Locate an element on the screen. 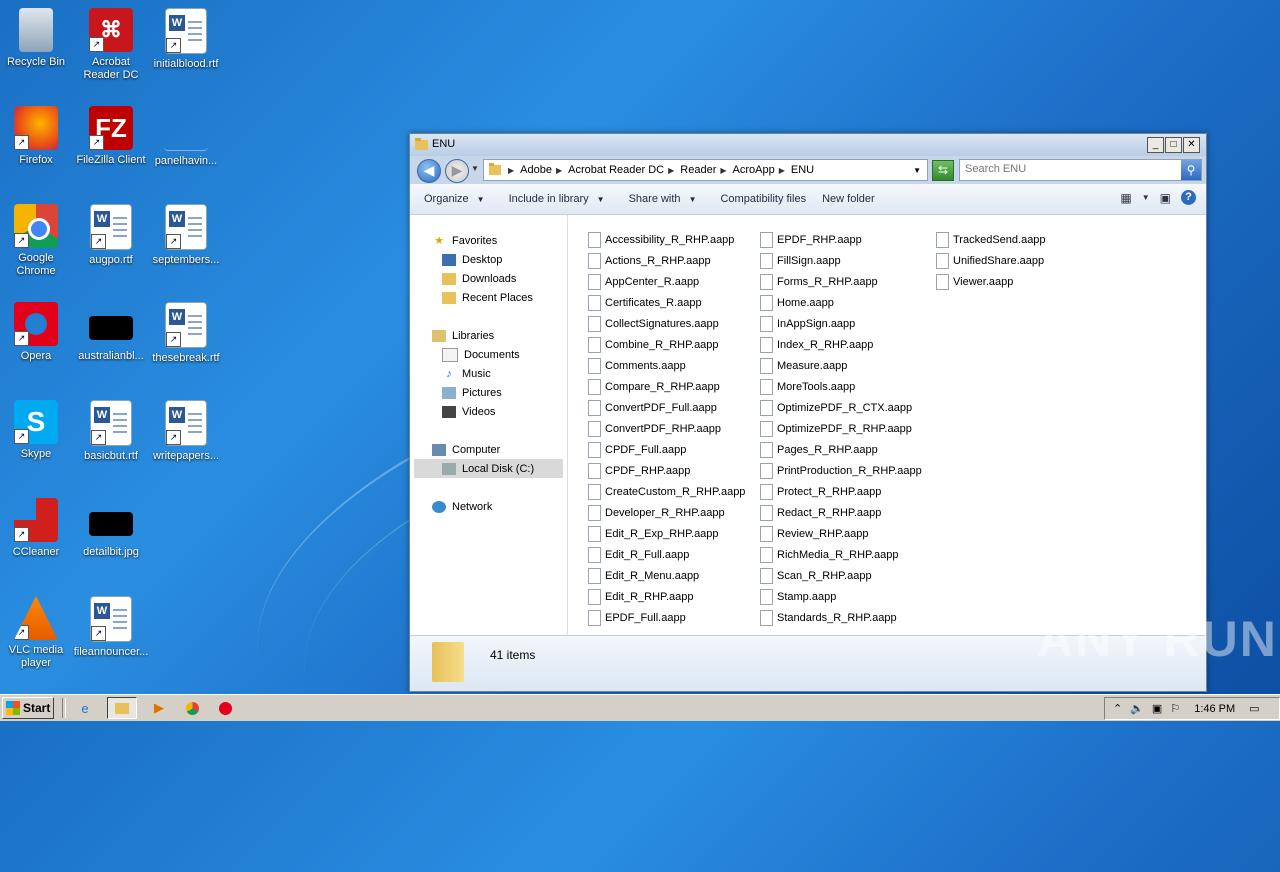 Image resolution: width=1280 pixels, height=872 pixels. file-item: Home.aapp is located at coordinates (847, 302).